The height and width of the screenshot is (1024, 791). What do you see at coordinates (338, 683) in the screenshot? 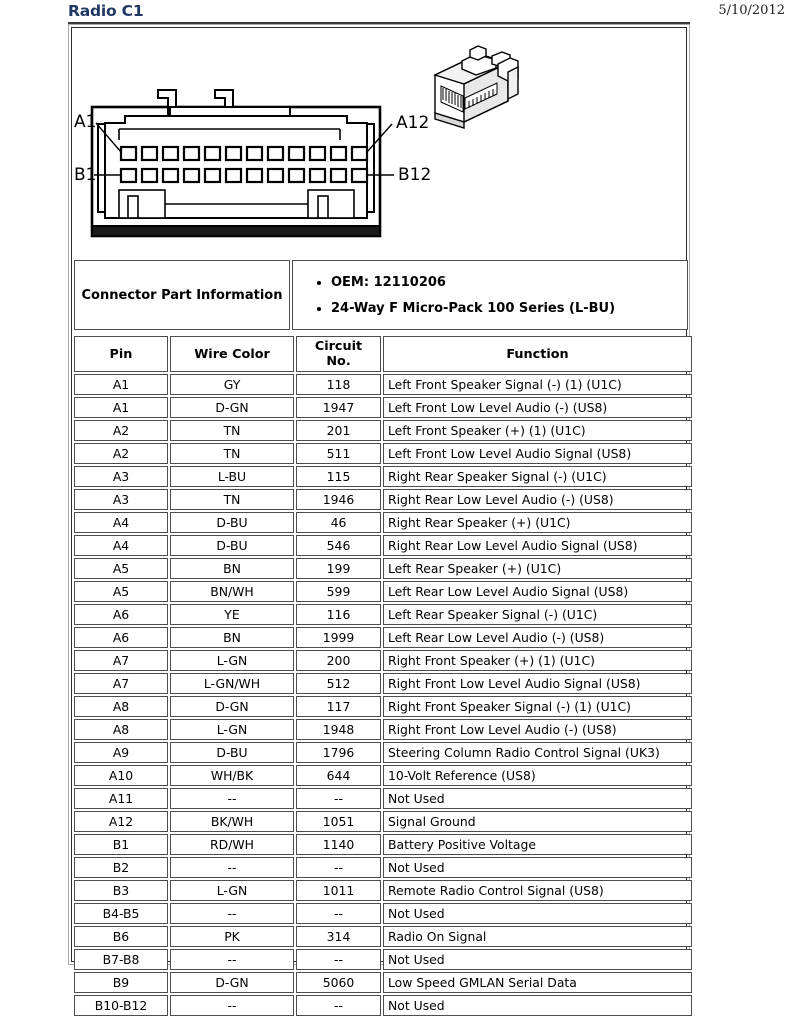
I see `cell-circuit-no: 512` at bounding box center [338, 683].